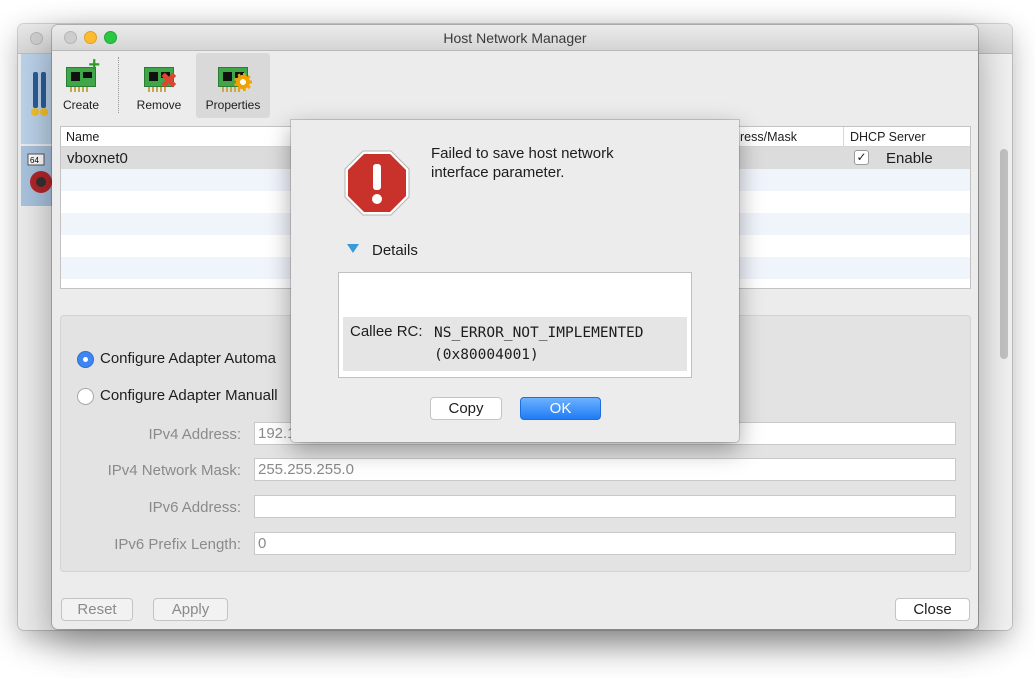  Describe the element at coordinates (159, 76) in the screenshot. I see `remove-network-icon: ✖` at that location.